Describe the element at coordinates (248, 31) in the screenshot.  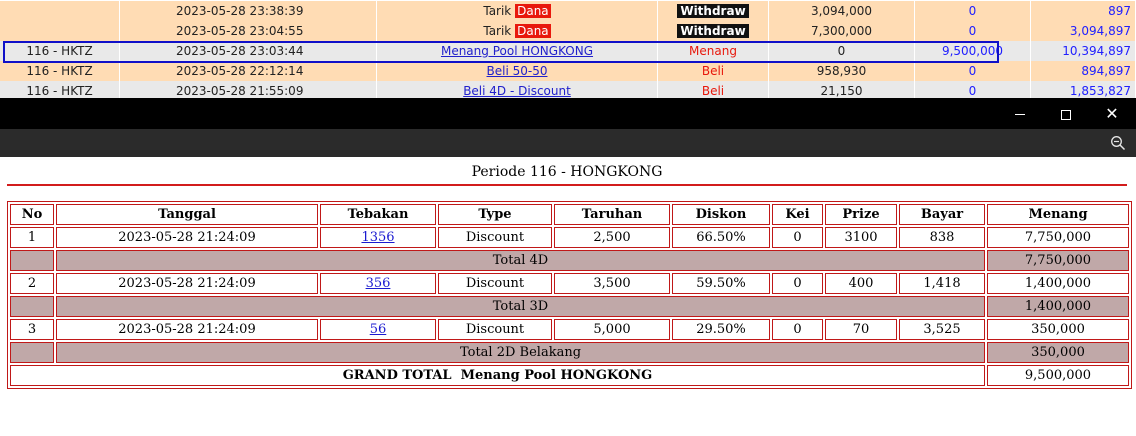
I see `date-cell: 2023-05-28 23:04:55` at that location.